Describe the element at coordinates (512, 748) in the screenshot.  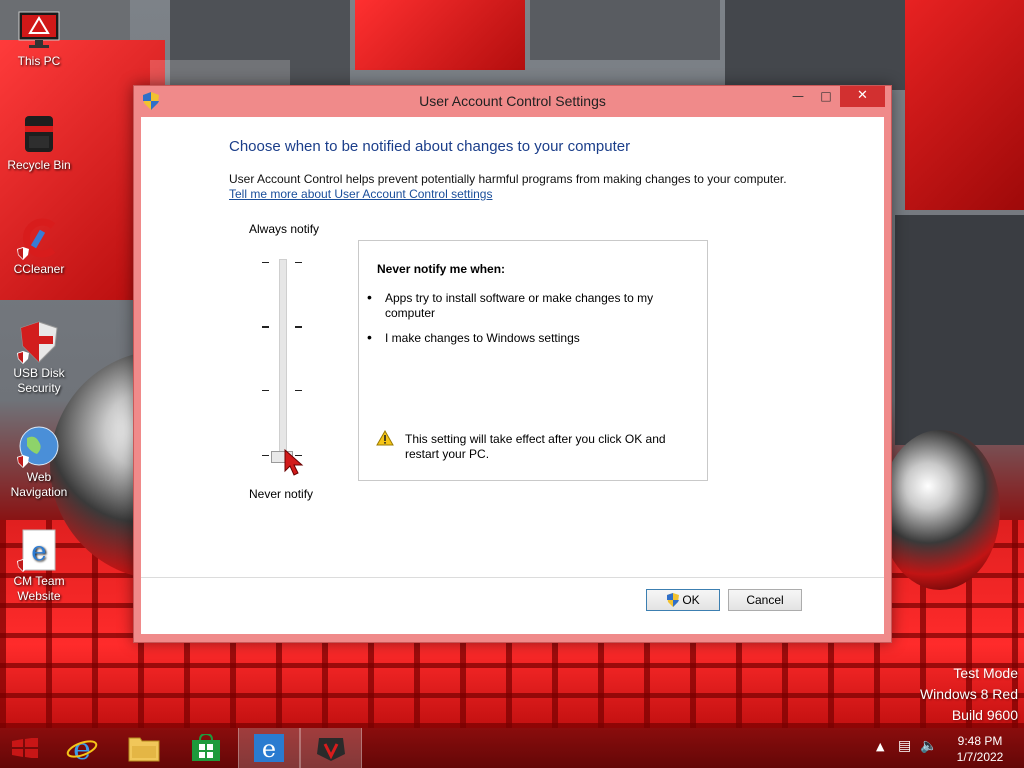
I see `taskbar: e e ▲ ▤ 🔈 9:48 PM 1/7/2022` at that location.